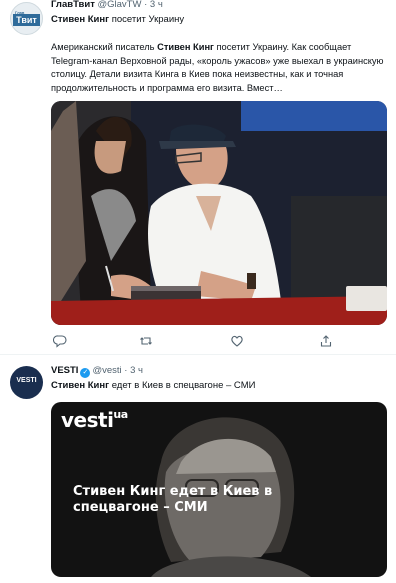 This screenshot has width=396, height=583. What do you see at coordinates (87, 420) in the screenshot?
I see `vesti-logo-text: vesti` at bounding box center [87, 420].